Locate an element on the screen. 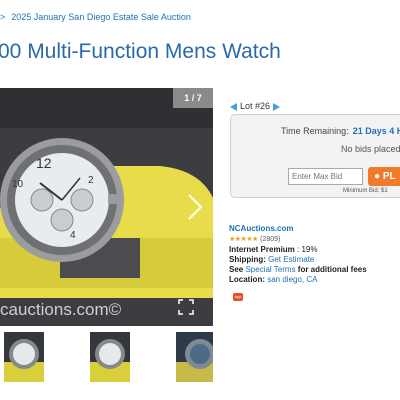 This screenshot has width=400, height=400. premium-label: Internet Premium is located at coordinates (262, 249).